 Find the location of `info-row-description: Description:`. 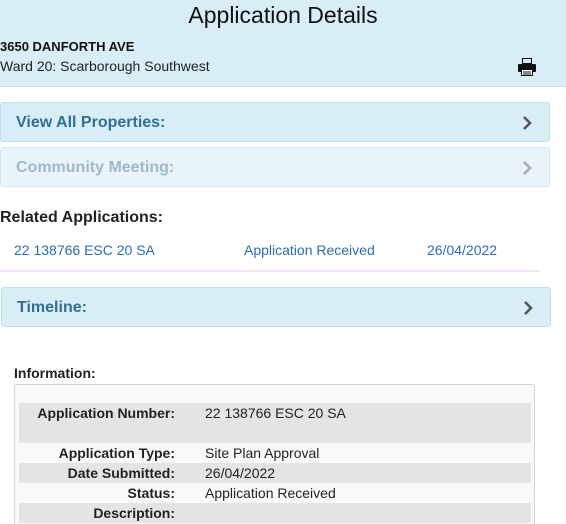

info-row-description: Description: is located at coordinates (275, 513).